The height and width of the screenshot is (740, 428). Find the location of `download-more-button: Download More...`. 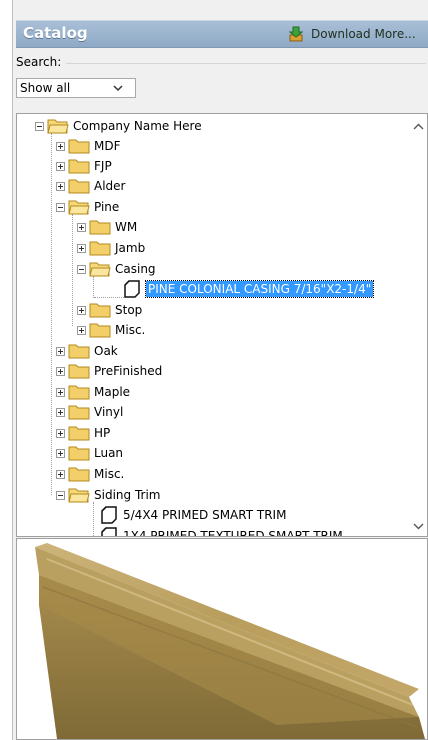

download-more-button: Download More... is located at coordinates (352, 34).